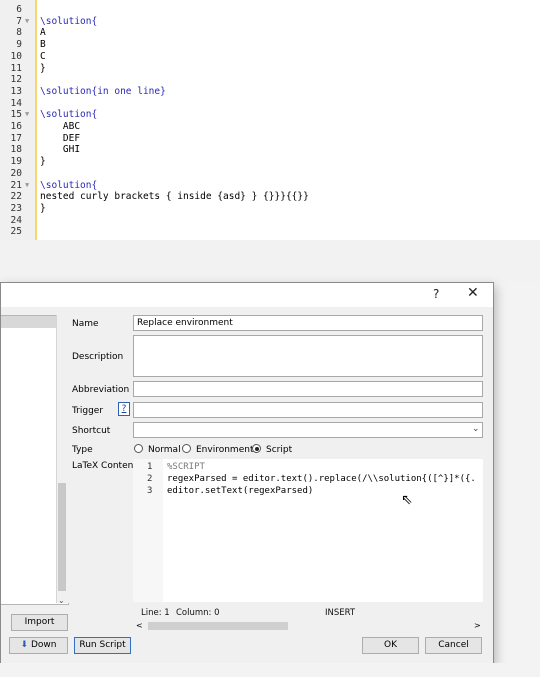 The width and height of the screenshot is (540, 677). What do you see at coordinates (270, 115) in the screenshot?
I see `editor-line: 15 ▼ \solution{` at bounding box center [270, 115].